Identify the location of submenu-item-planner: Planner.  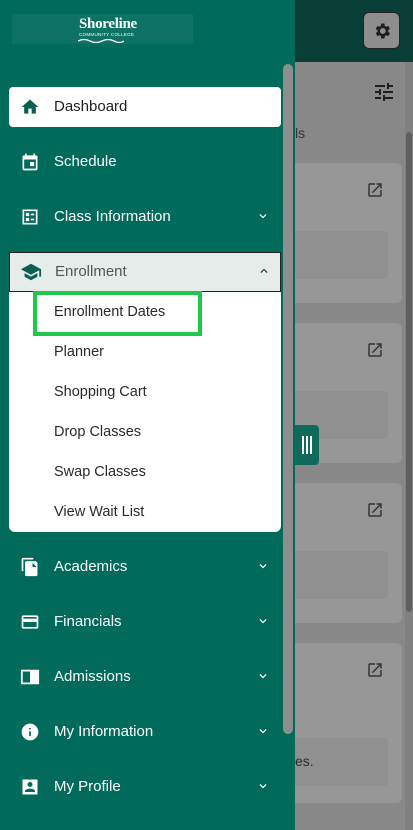
(79, 352).